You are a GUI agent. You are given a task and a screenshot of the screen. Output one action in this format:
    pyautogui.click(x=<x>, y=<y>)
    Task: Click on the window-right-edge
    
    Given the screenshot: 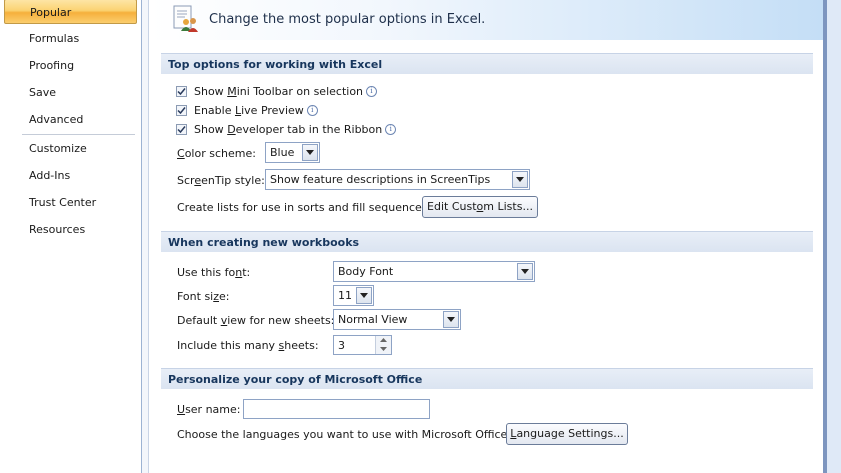 What is the action you would take?
    pyautogui.click(x=832, y=236)
    